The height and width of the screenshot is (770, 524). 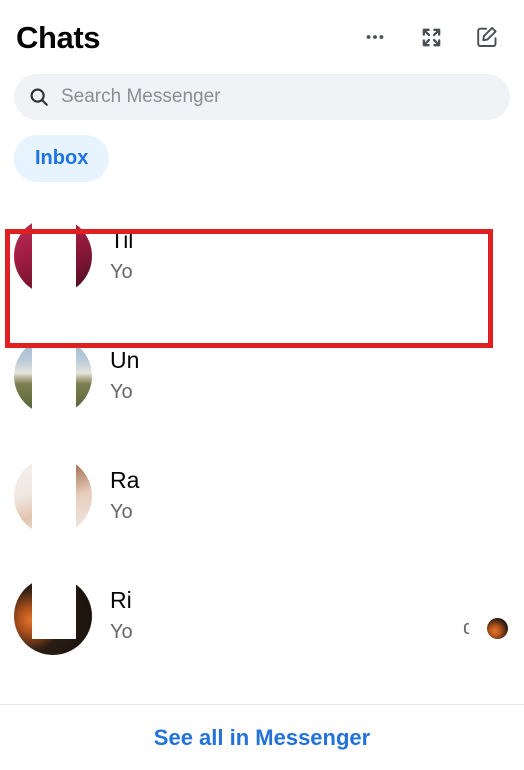 I want to click on see-all-in-messenger-link: See all in Messenger, so click(x=262, y=738).